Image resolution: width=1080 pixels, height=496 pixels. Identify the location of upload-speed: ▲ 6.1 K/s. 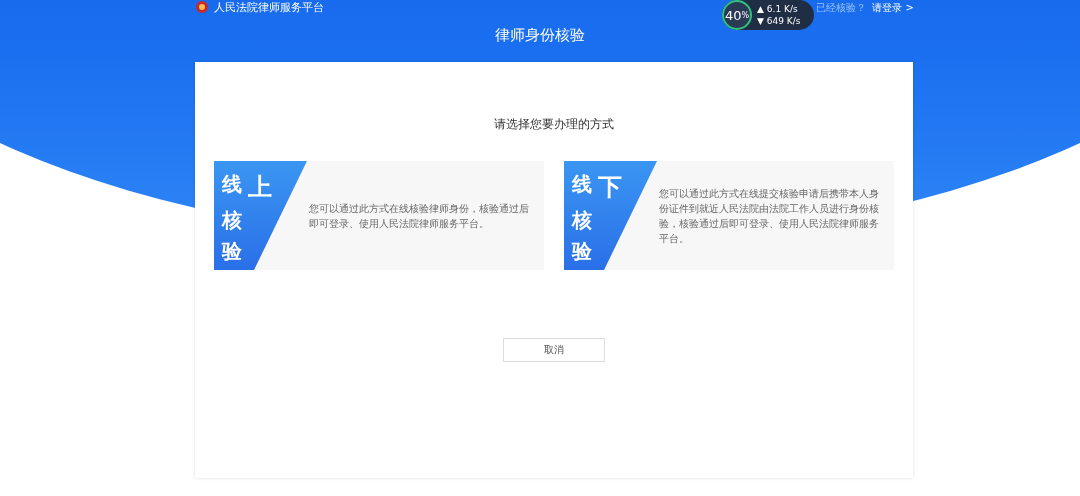
(778, 9).